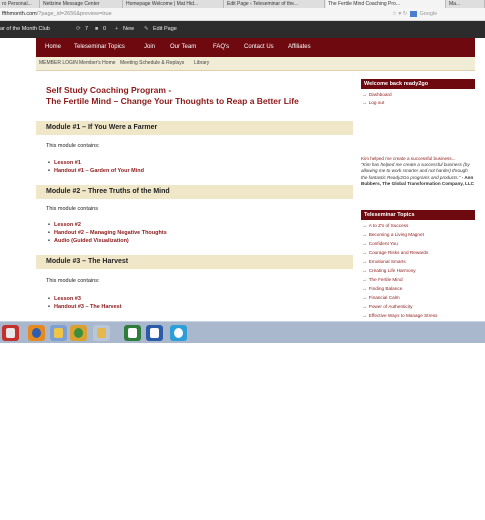 The width and height of the screenshot is (485, 520). I want to click on admin-site-name: ar of the Month Club, so click(25, 29).